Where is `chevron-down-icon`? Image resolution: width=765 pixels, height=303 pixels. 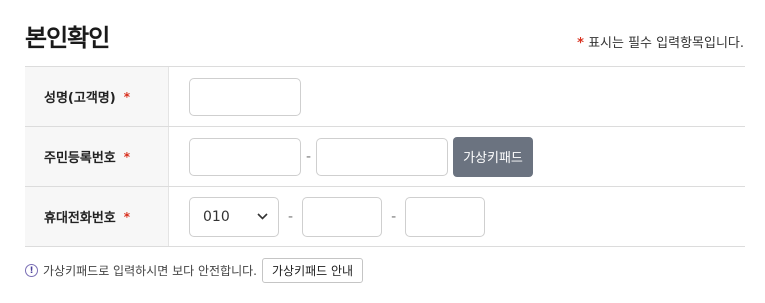 chevron-down-icon is located at coordinates (262, 216).